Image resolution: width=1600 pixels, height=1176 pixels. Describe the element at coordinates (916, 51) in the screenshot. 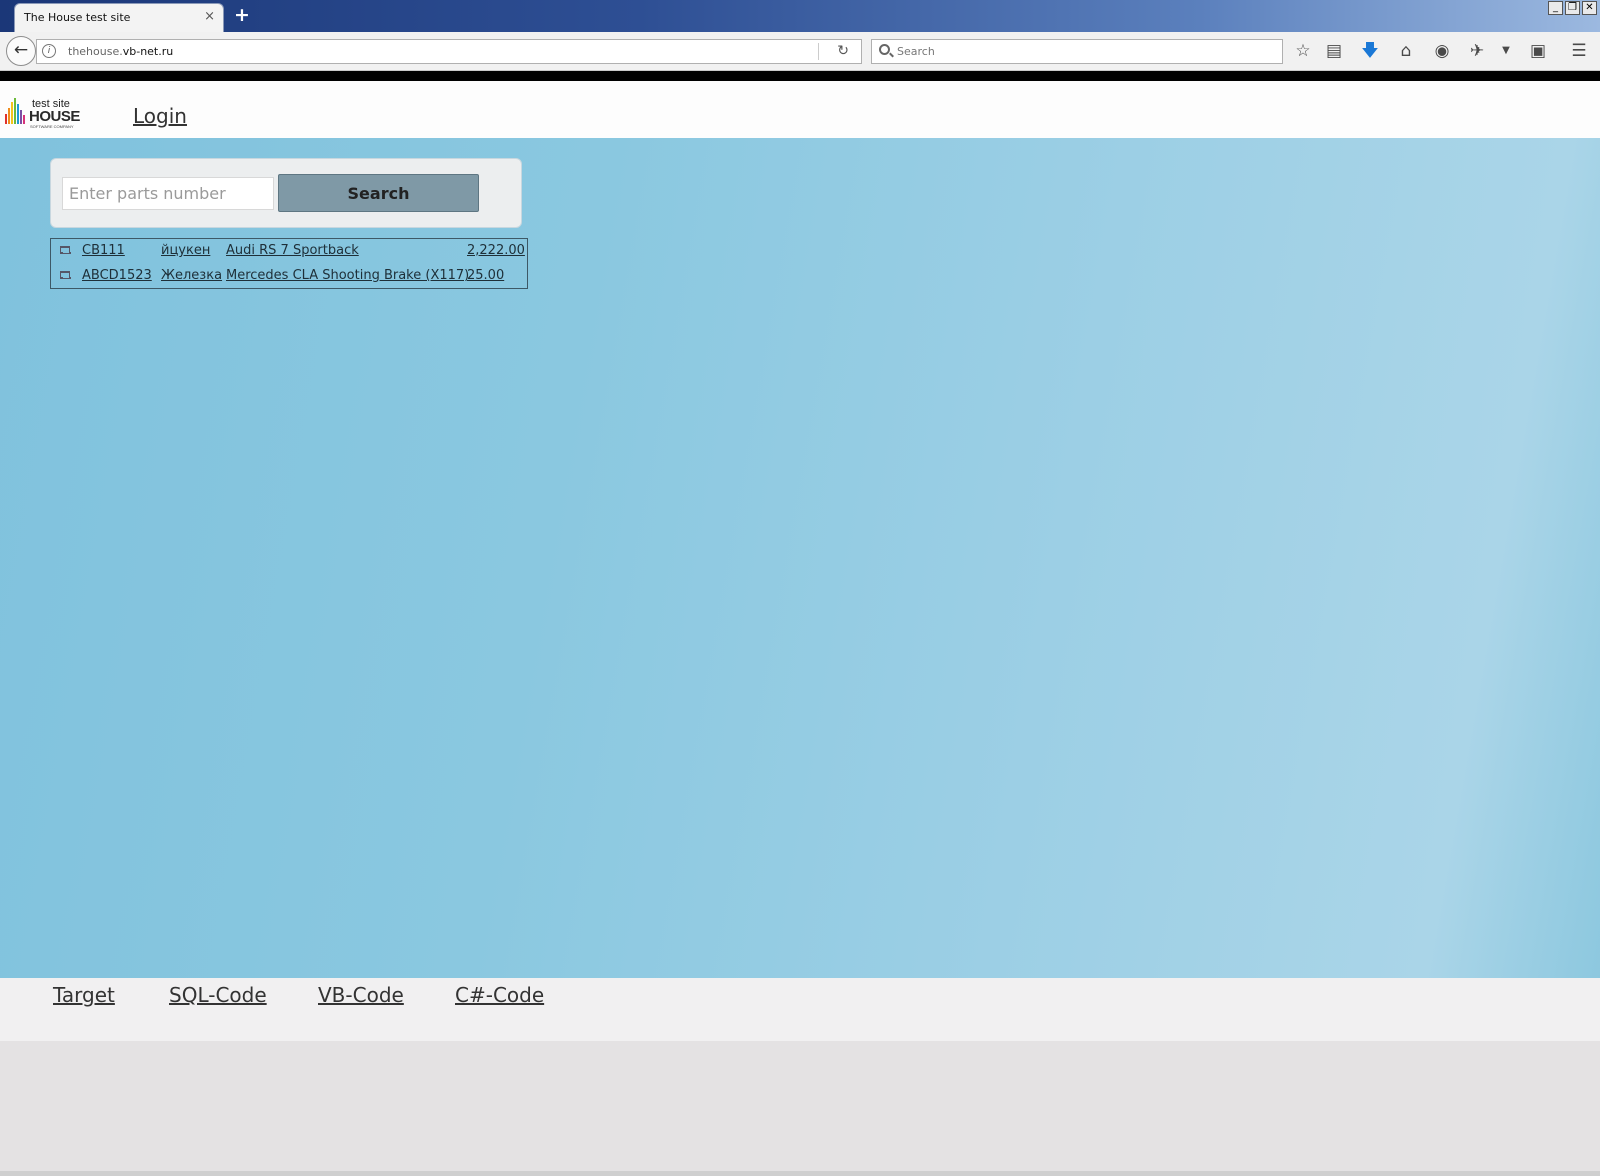

I see `browser-search-placeholder: Search` at that location.